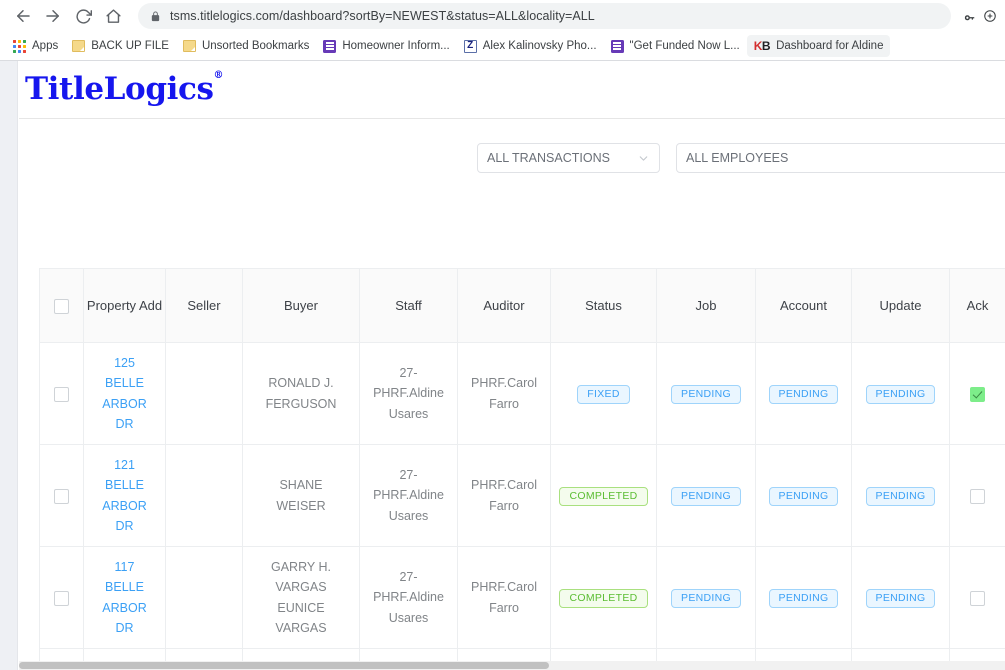 The width and height of the screenshot is (1005, 670). What do you see at coordinates (603, 394) in the screenshot?
I see `status-badge: FIXED` at bounding box center [603, 394].